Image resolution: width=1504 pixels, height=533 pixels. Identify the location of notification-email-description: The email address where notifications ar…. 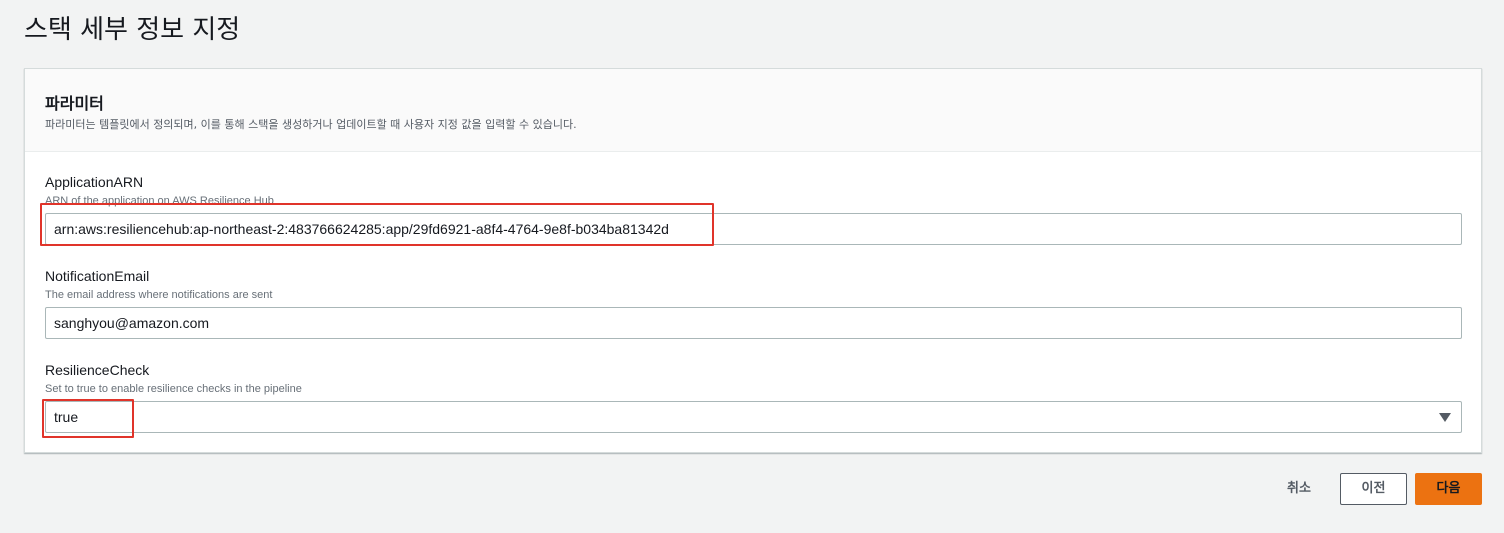
(159, 295).